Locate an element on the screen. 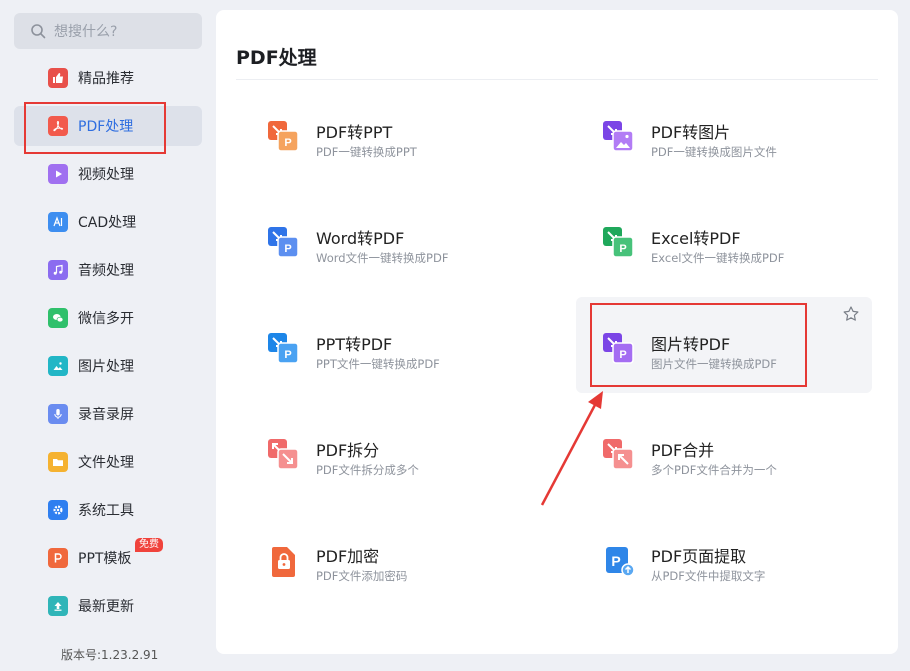  search-icon is located at coordinates (38, 31).